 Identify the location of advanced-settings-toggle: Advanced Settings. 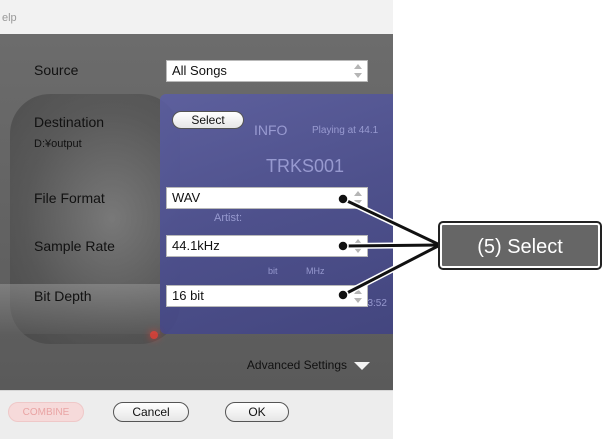
(297, 365).